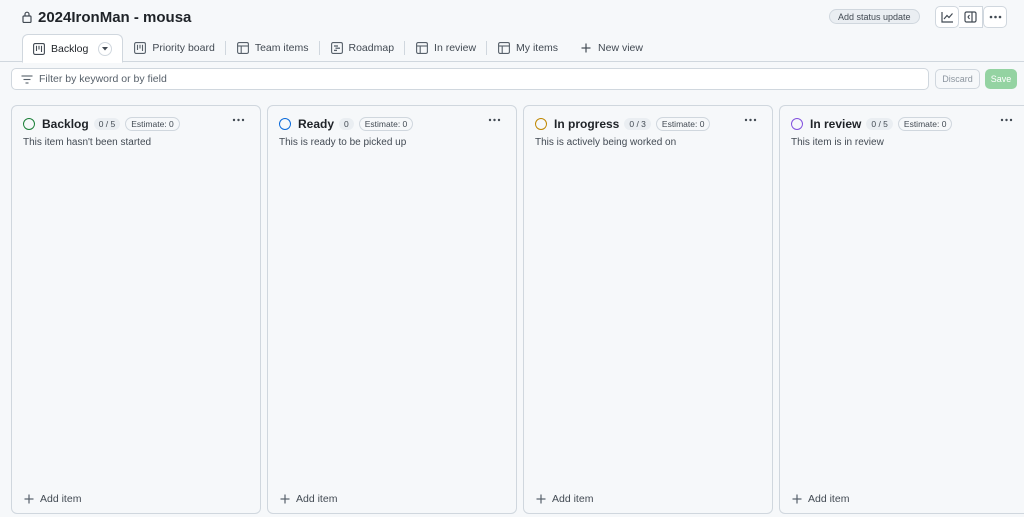 Image resolution: width=1024 pixels, height=517 pixels. I want to click on save-button: Save, so click(1001, 79).